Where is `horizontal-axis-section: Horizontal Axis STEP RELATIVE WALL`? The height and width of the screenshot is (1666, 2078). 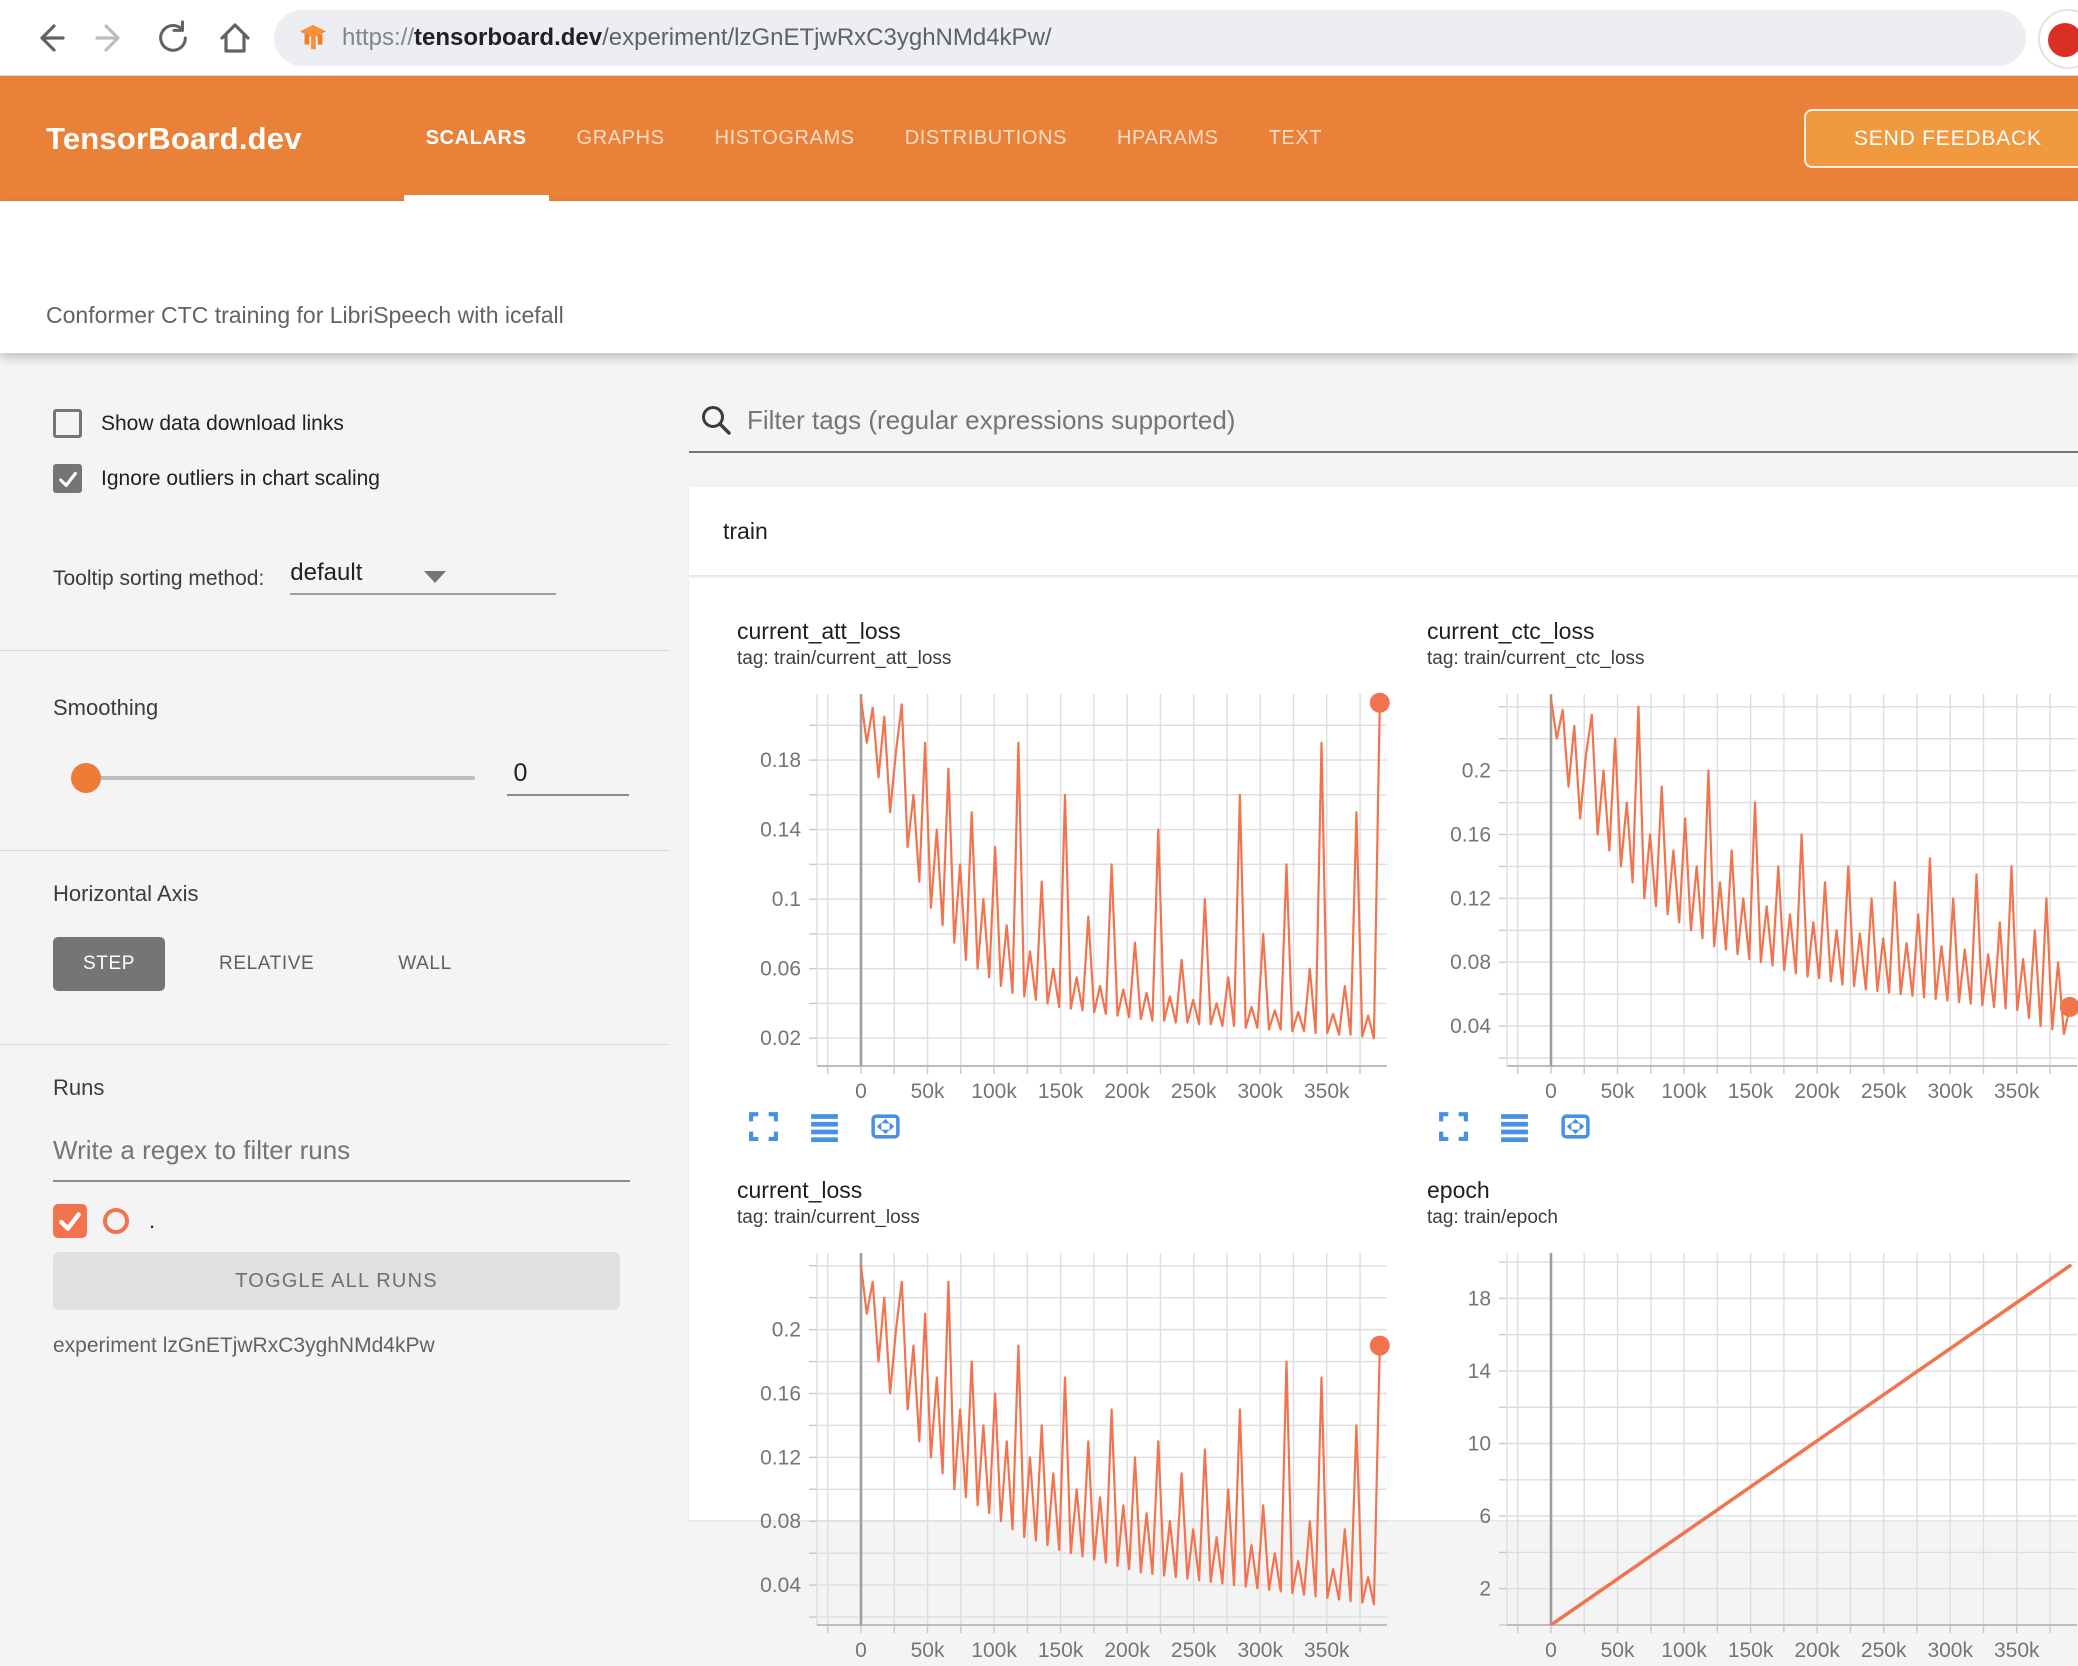
horizontal-axis-section: Horizontal Axis STEP RELATIVE WALL is located at coordinates (334, 948).